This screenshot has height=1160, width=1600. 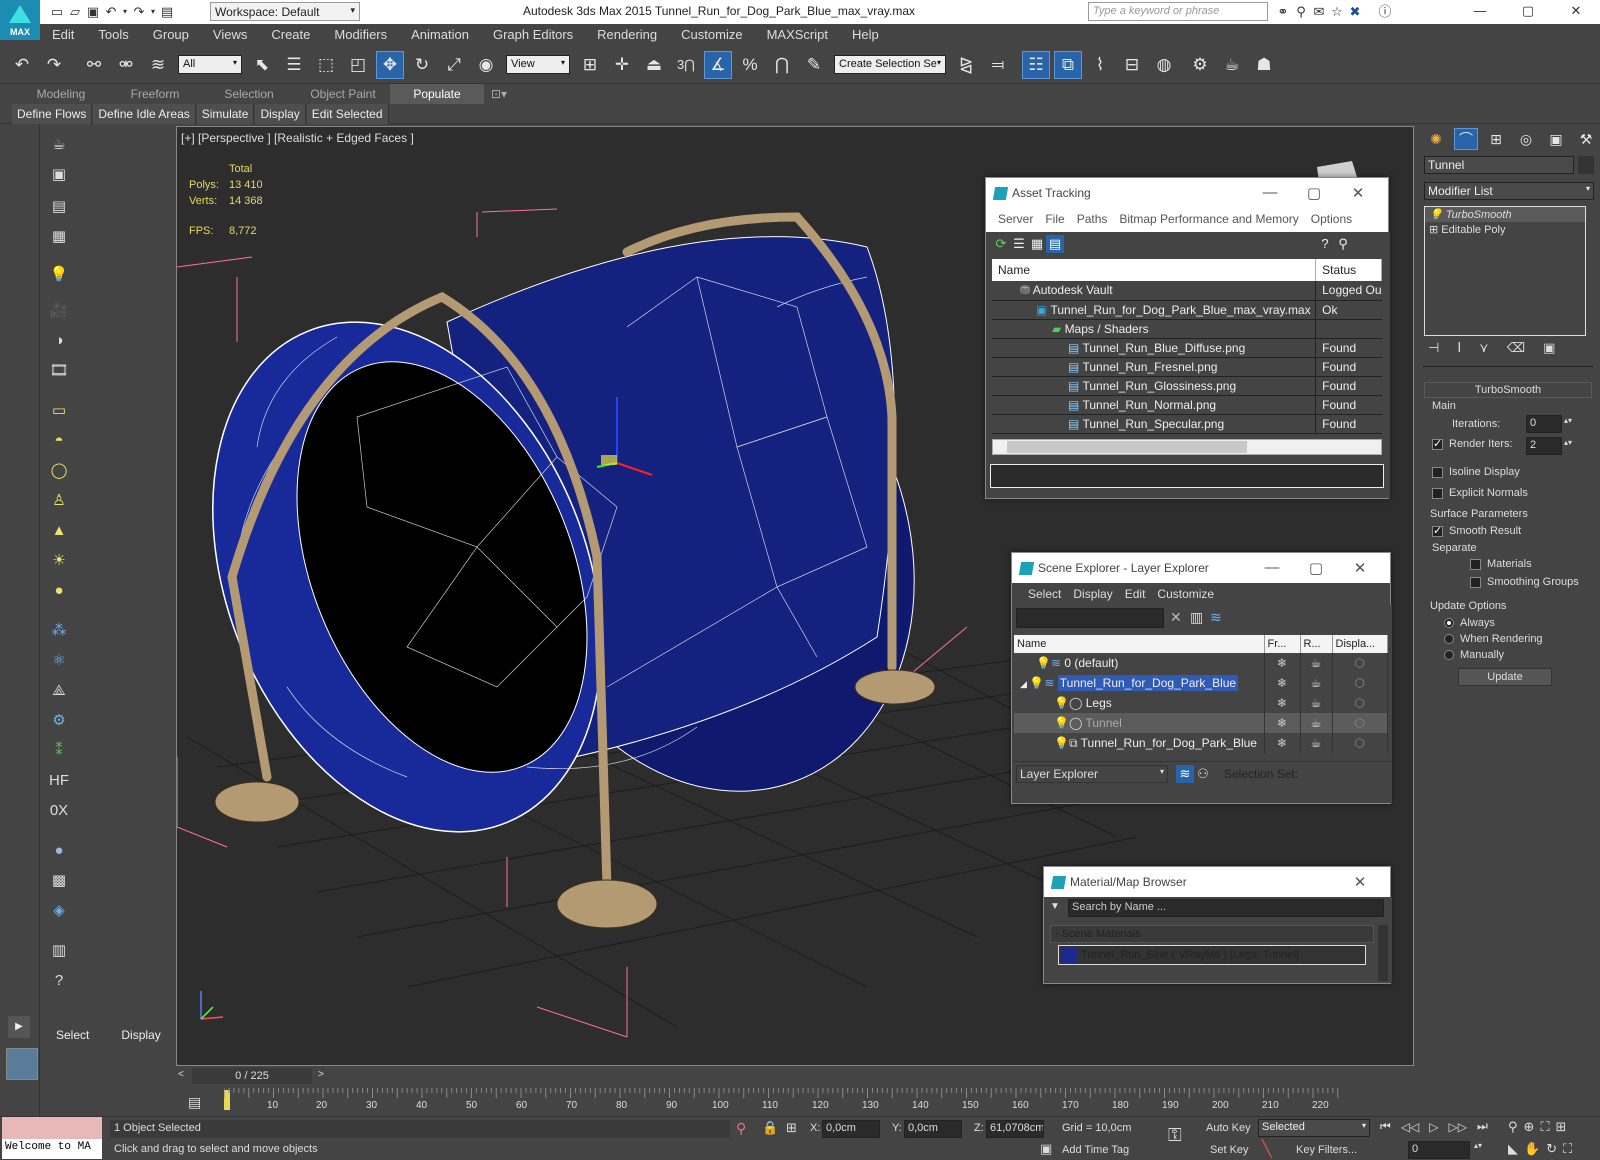 I want to click on expand-triangle-icon: ◢, so click(x=1024, y=684).